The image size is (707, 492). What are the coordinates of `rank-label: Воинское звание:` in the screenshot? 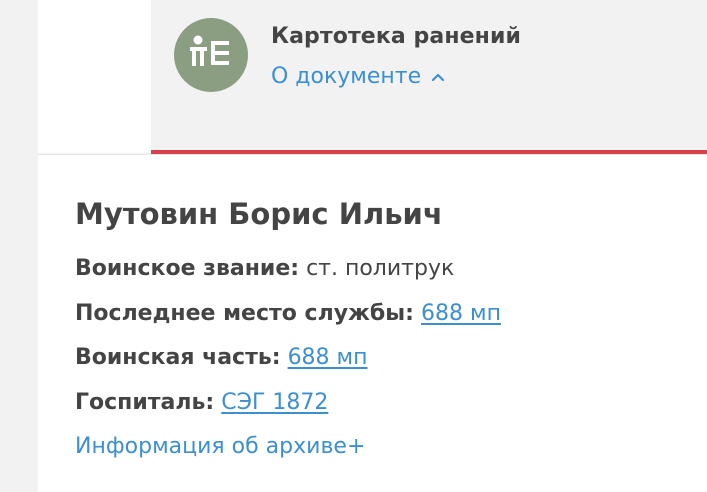 It's located at (187, 268).